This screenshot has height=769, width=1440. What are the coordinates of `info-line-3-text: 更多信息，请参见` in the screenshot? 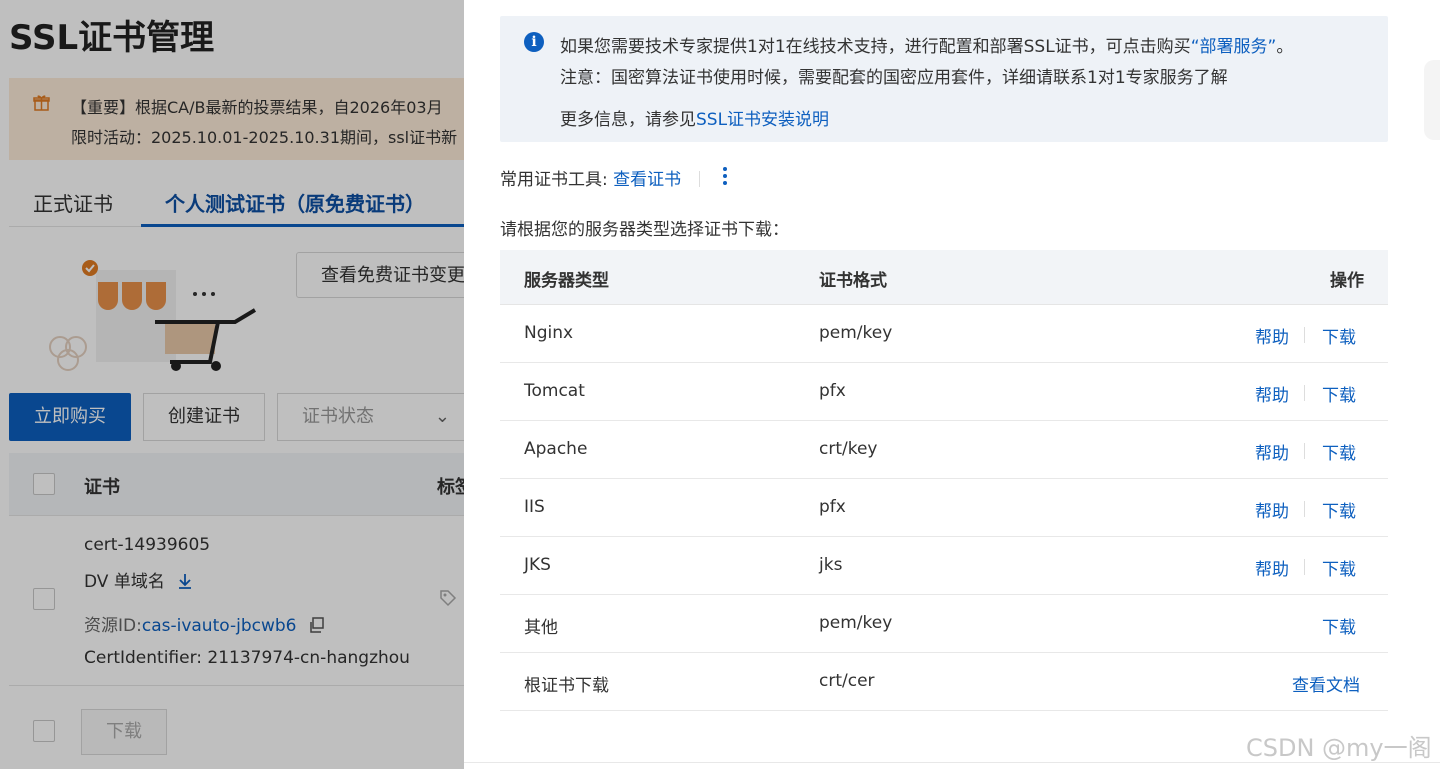 It's located at (628, 120).